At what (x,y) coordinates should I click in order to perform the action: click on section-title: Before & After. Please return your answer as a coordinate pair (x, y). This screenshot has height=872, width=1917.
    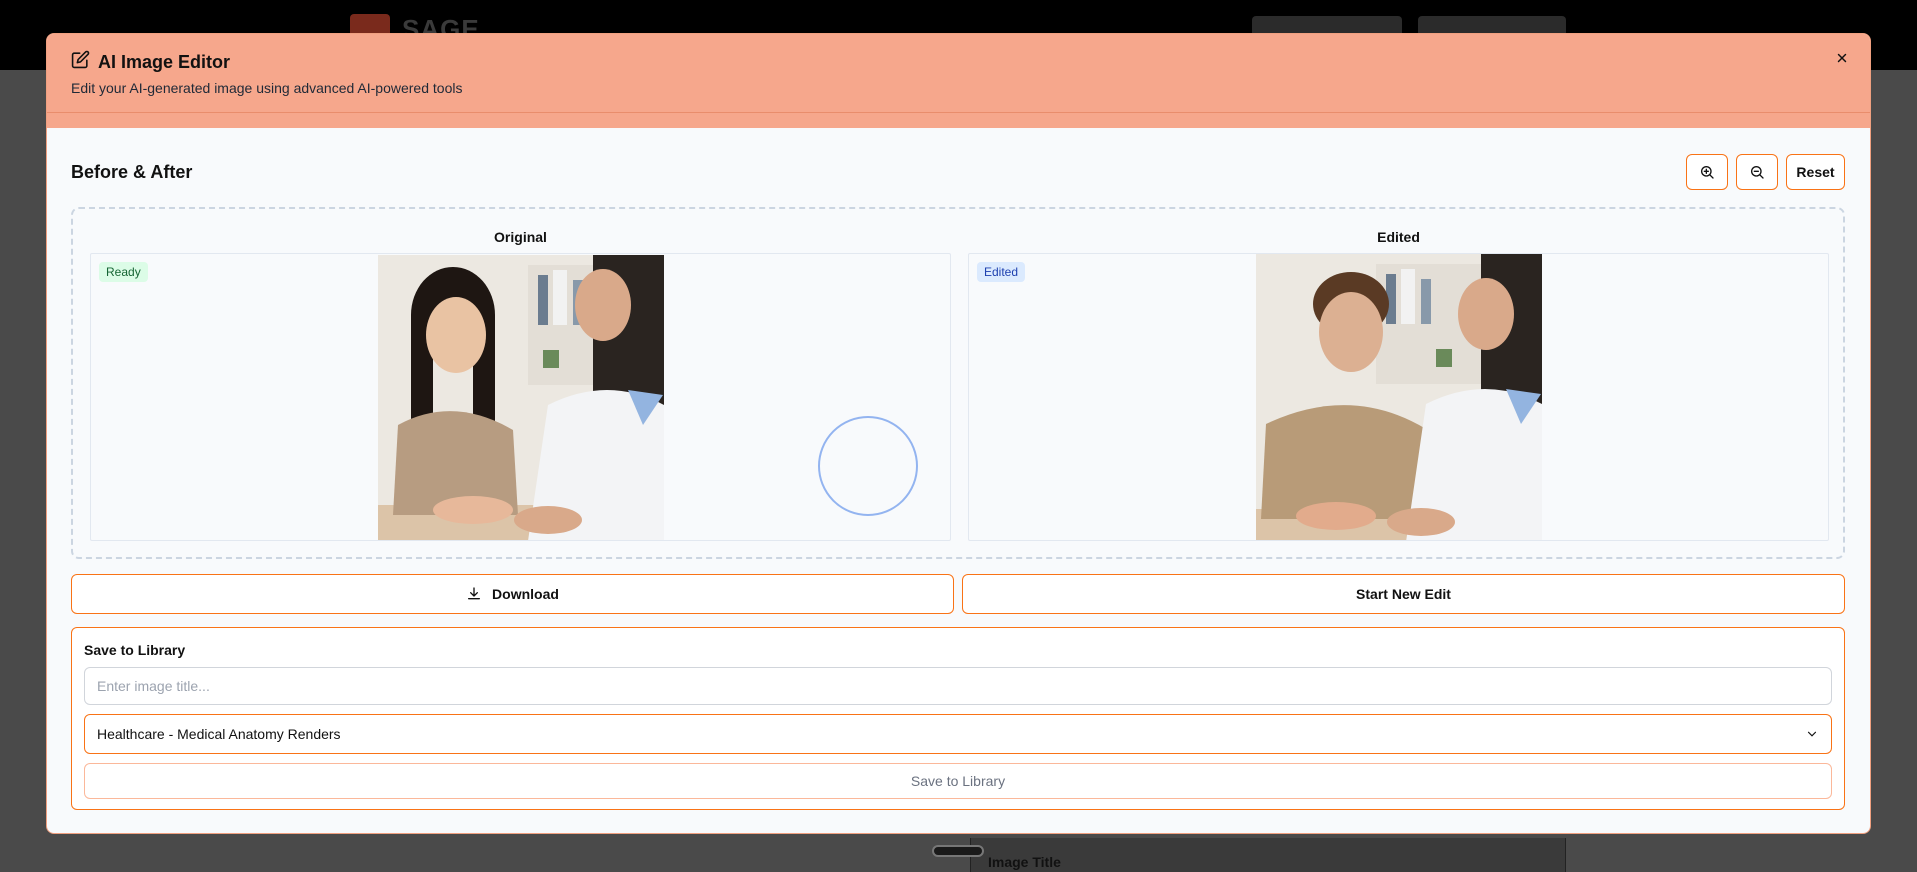
    Looking at the image, I should click on (132, 172).